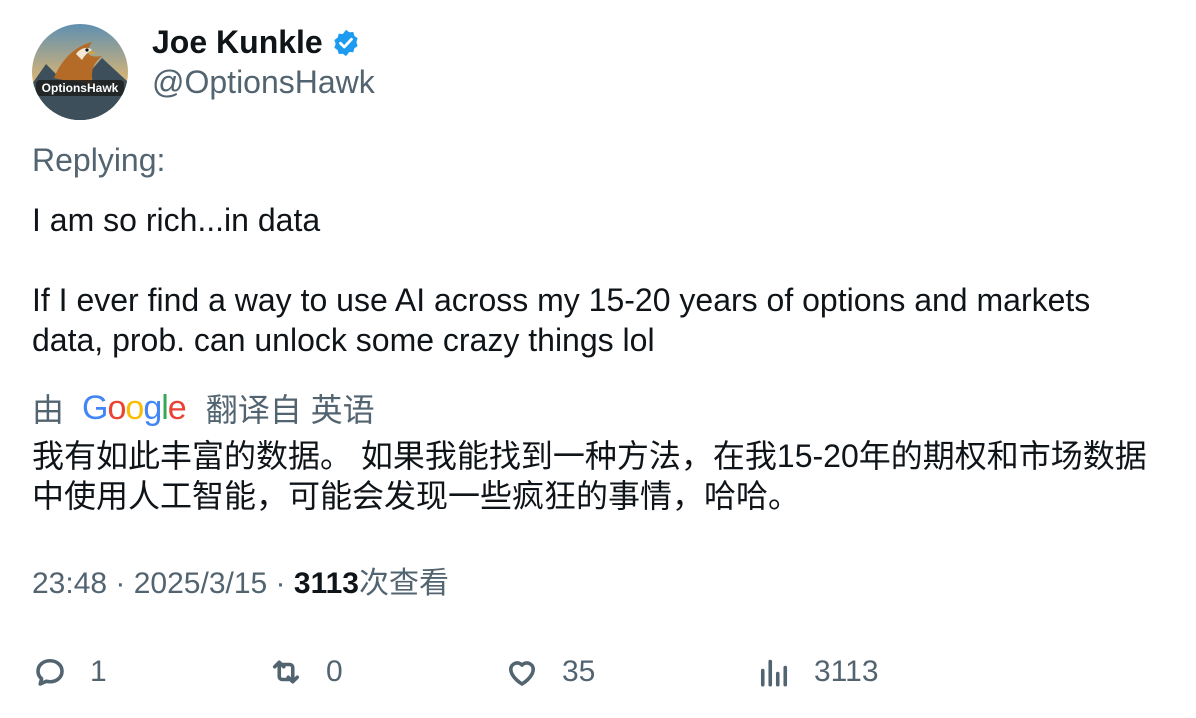 Image resolution: width=1196 pixels, height=718 pixels. Describe the element at coordinates (290, 410) in the screenshot. I see `translation-source-label: 翻译自 英语` at that location.